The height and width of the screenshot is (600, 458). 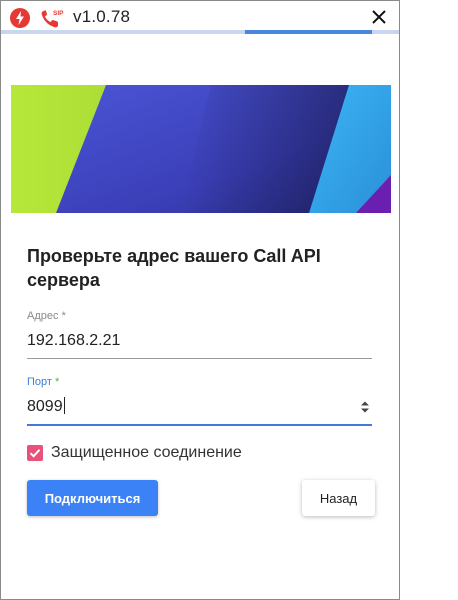 What do you see at coordinates (338, 498) in the screenshot?
I see `back-button: Назад` at bounding box center [338, 498].